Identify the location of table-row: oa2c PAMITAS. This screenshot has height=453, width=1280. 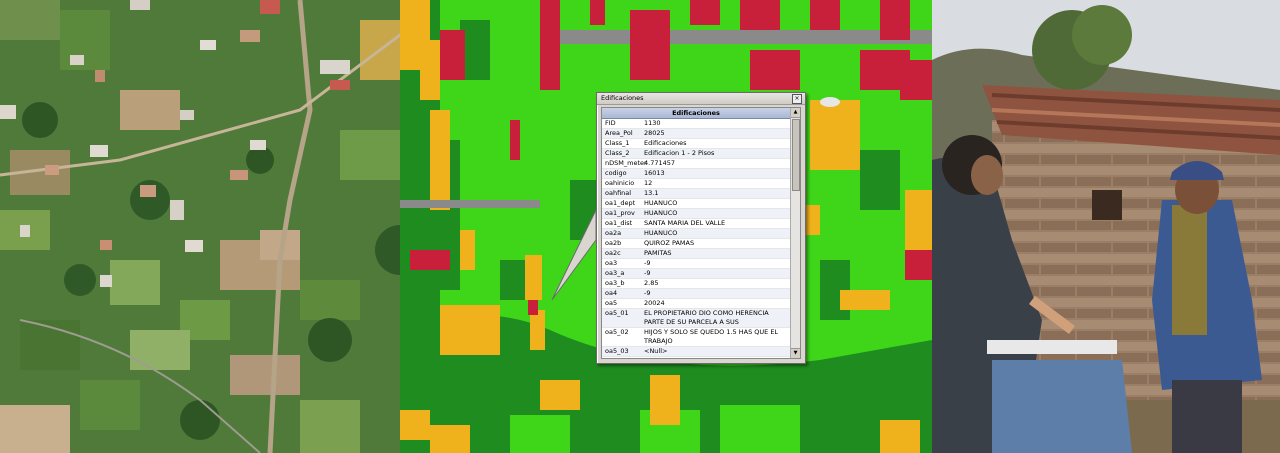
(696, 254).